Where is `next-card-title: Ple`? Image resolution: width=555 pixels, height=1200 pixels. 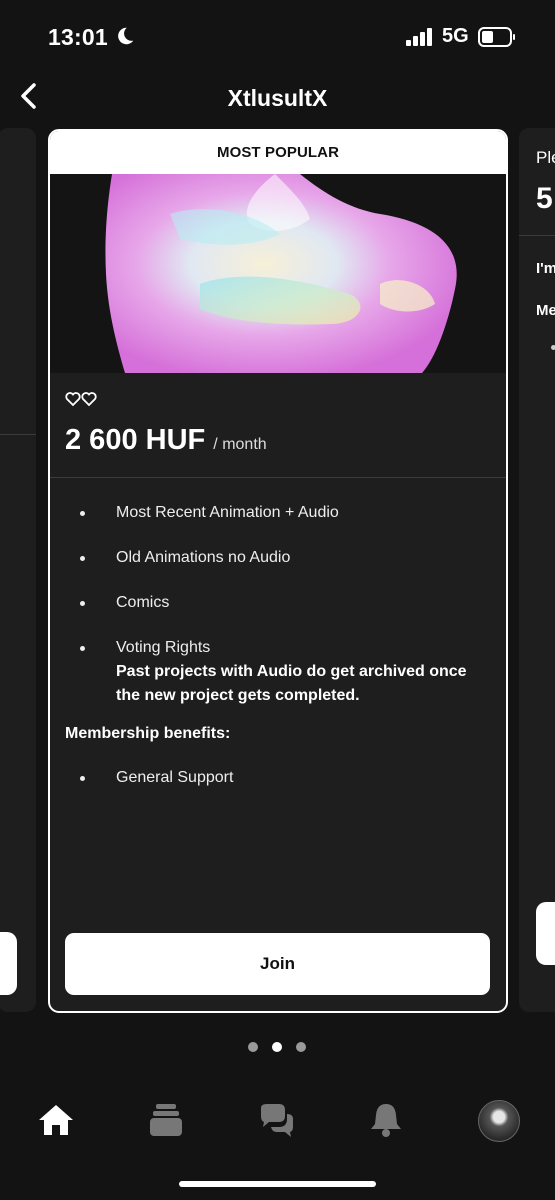
next-card-title: Ple is located at coordinates (545, 157).